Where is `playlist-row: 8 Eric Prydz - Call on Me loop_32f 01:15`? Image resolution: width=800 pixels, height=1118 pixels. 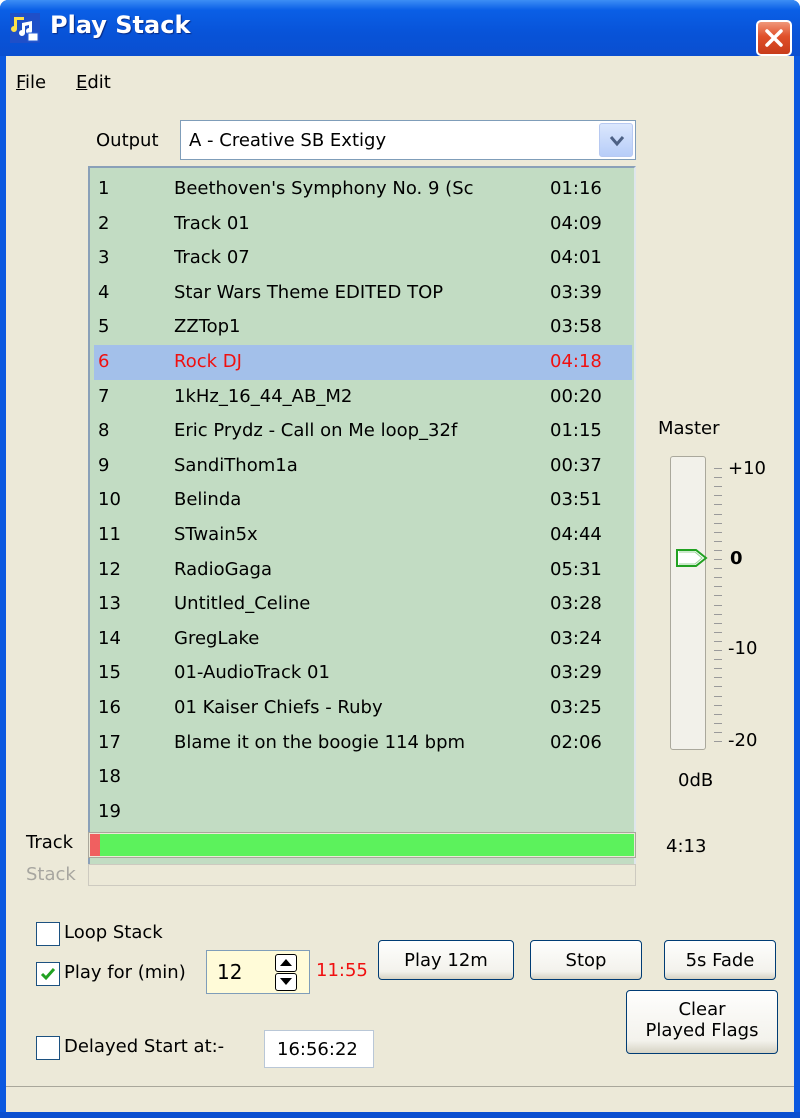 playlist-row: 8 Eric Prydz - Call on Me loop_32f 01:15 is located at coordinates (363, 431).